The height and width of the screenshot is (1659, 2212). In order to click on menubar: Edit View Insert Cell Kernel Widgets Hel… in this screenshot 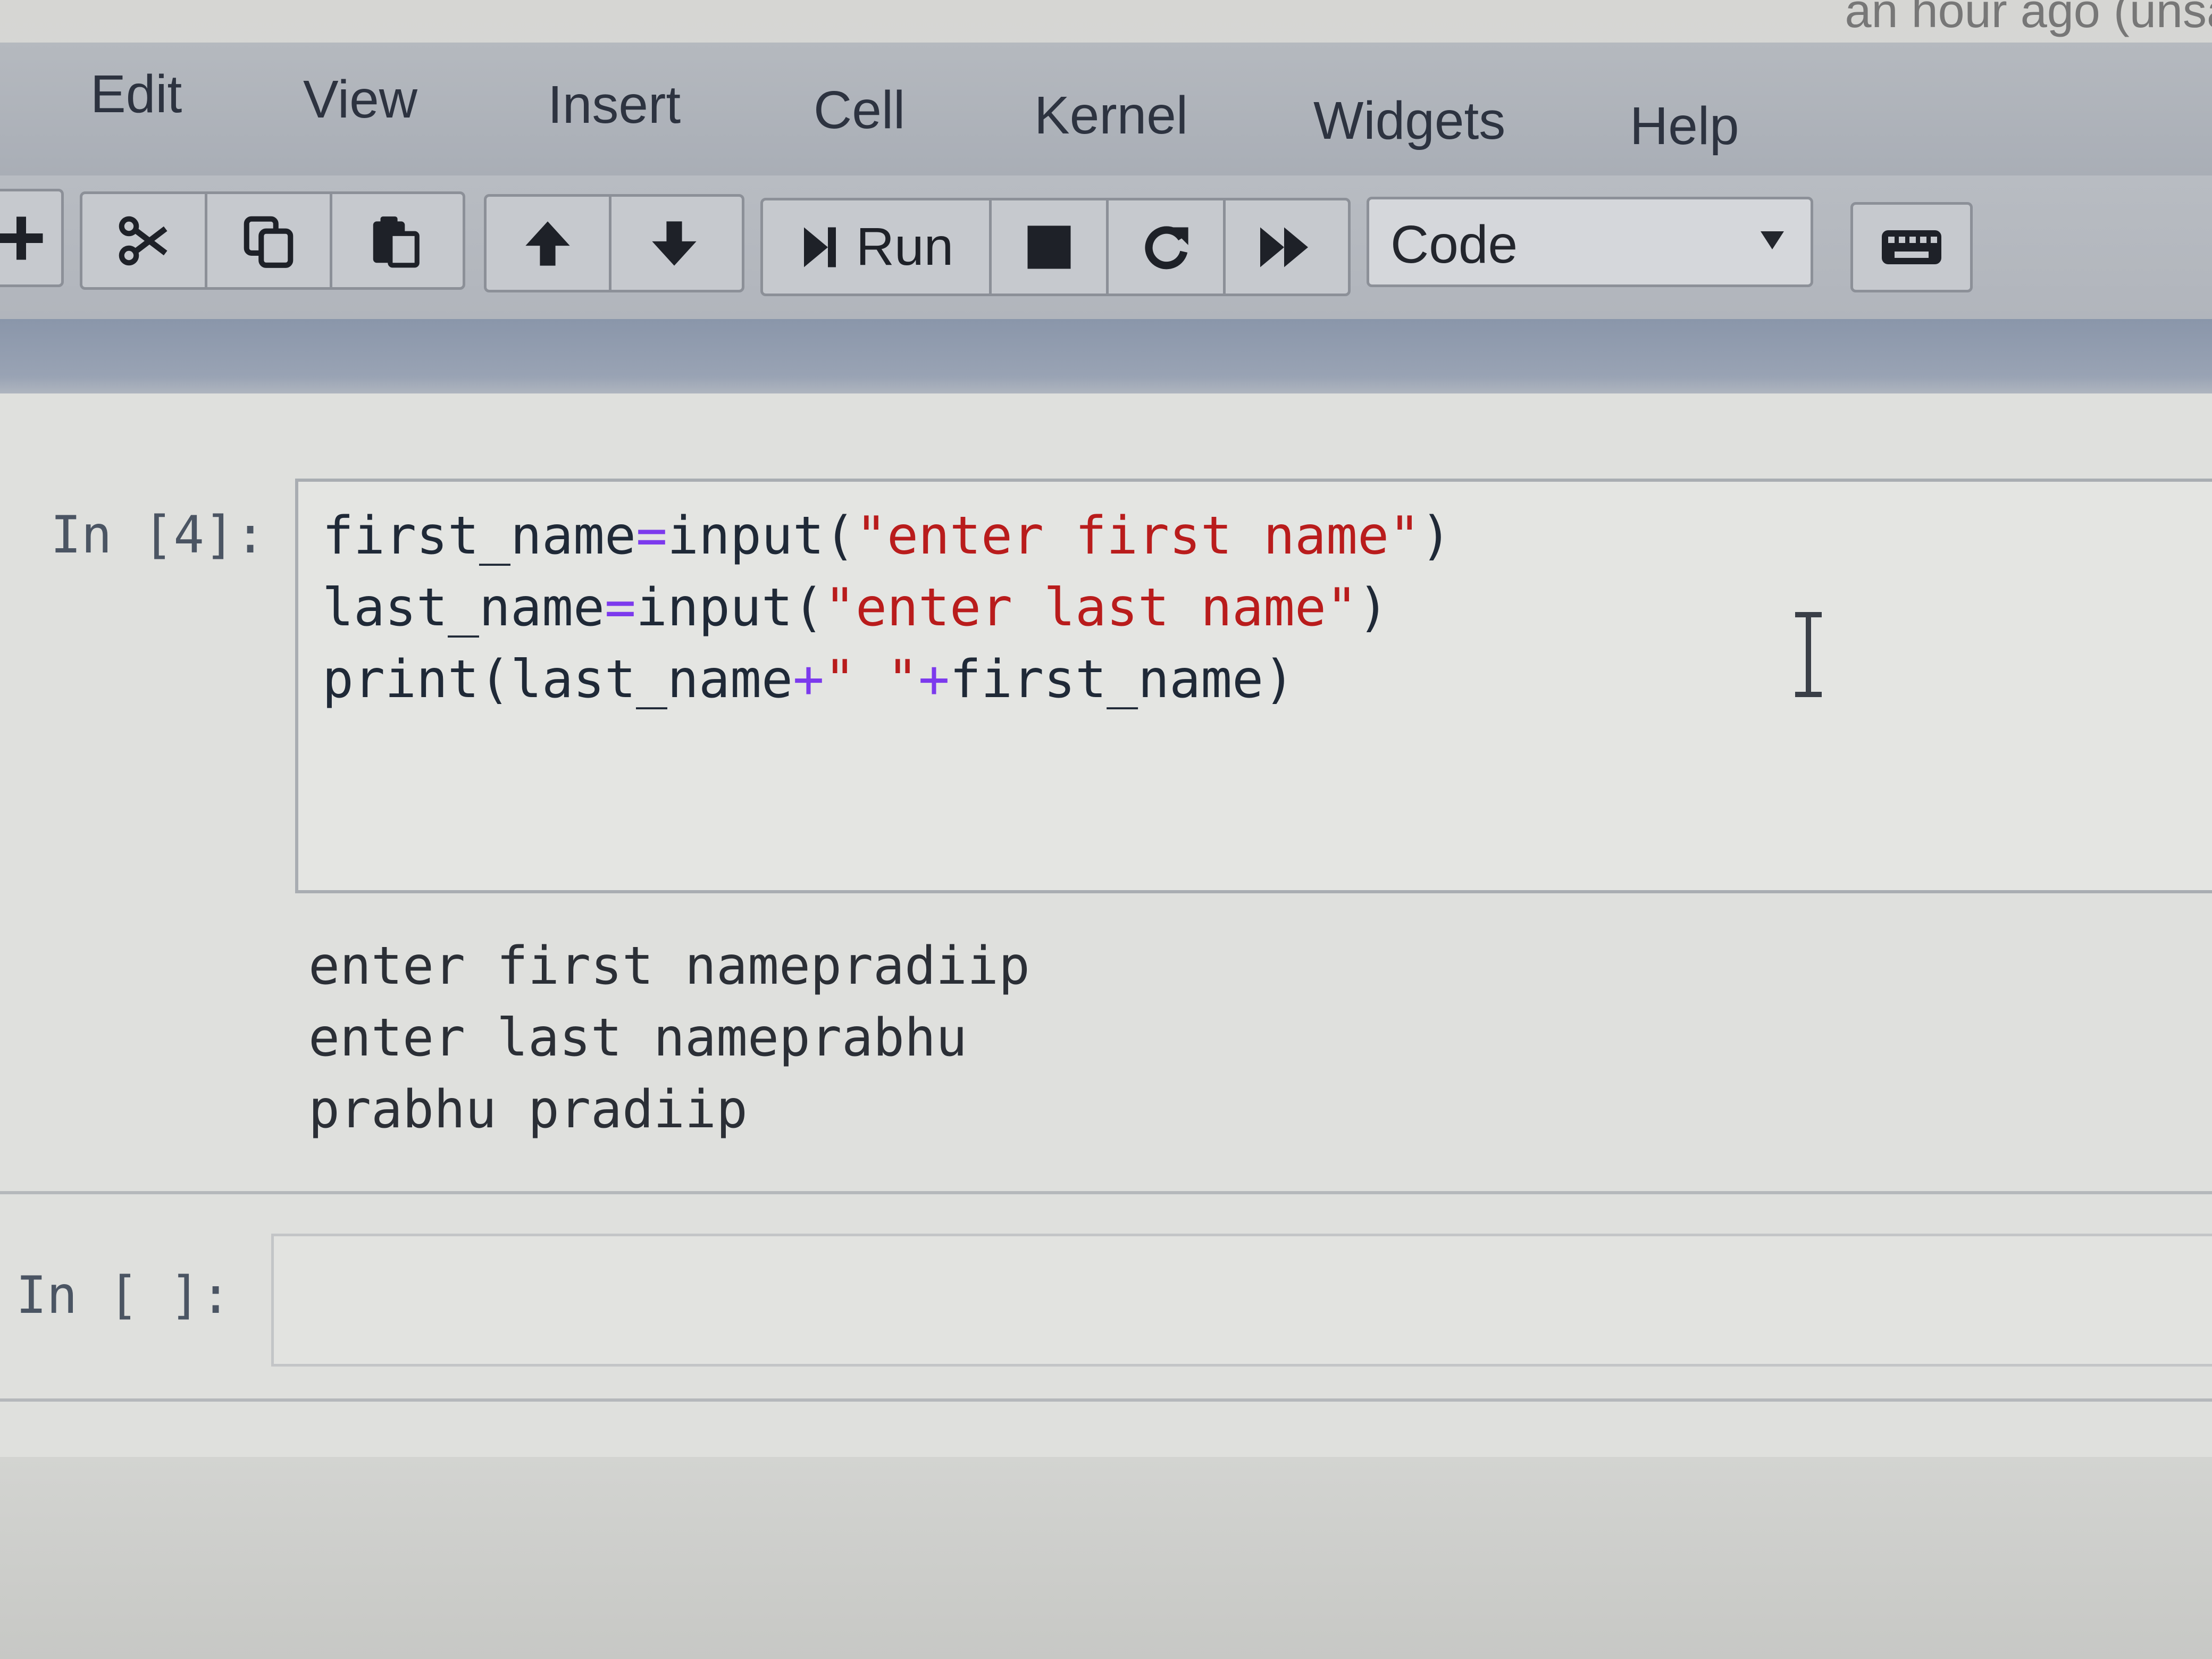, I will do `click(1106, 110)`.